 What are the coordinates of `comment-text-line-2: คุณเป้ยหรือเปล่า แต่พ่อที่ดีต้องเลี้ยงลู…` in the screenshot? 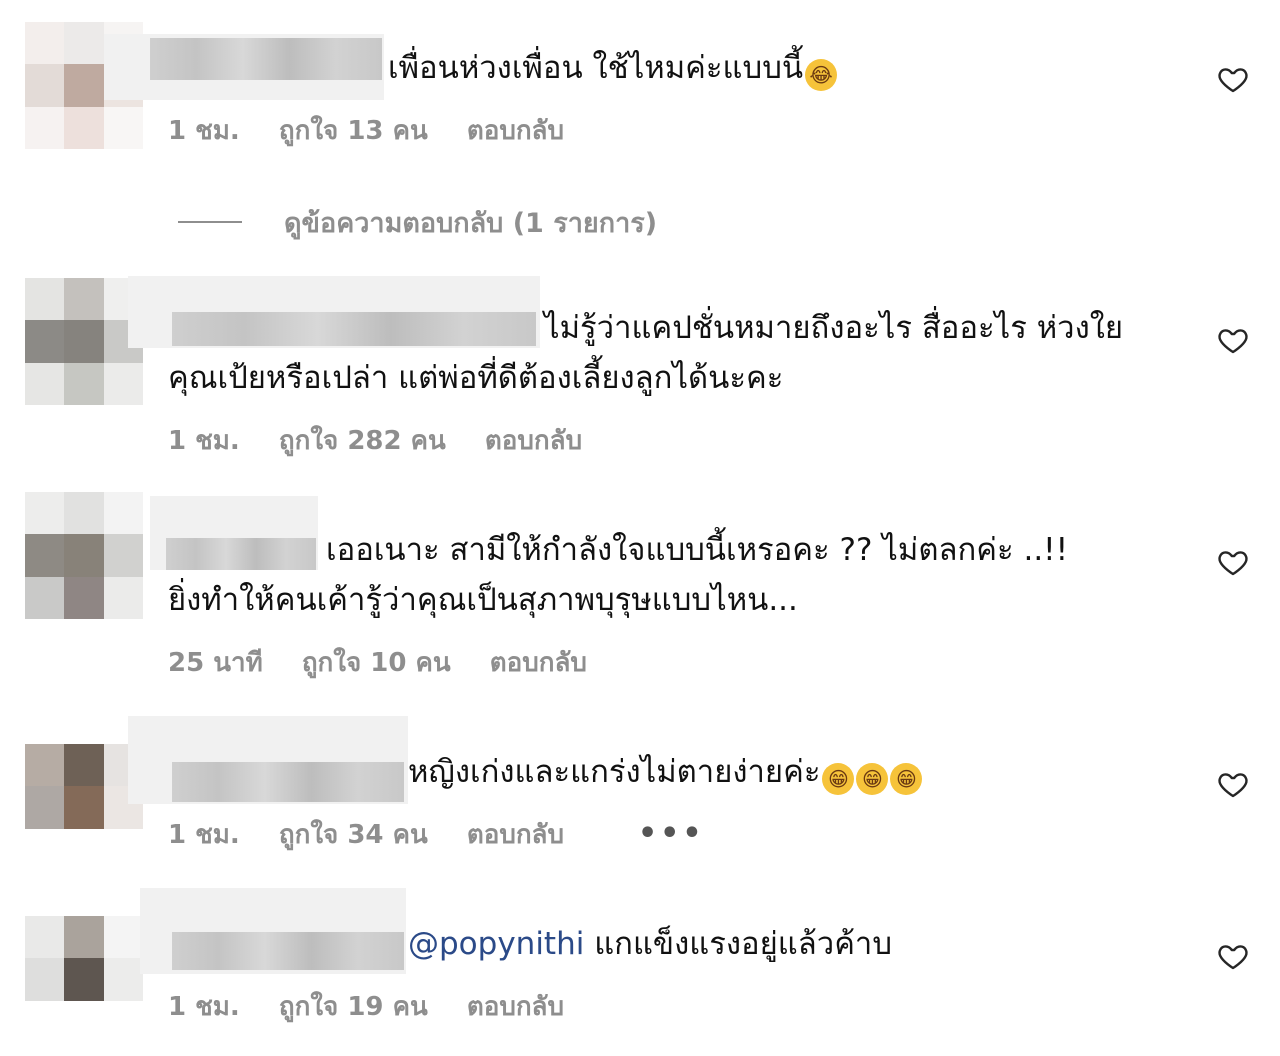 It's located at (476, 378).